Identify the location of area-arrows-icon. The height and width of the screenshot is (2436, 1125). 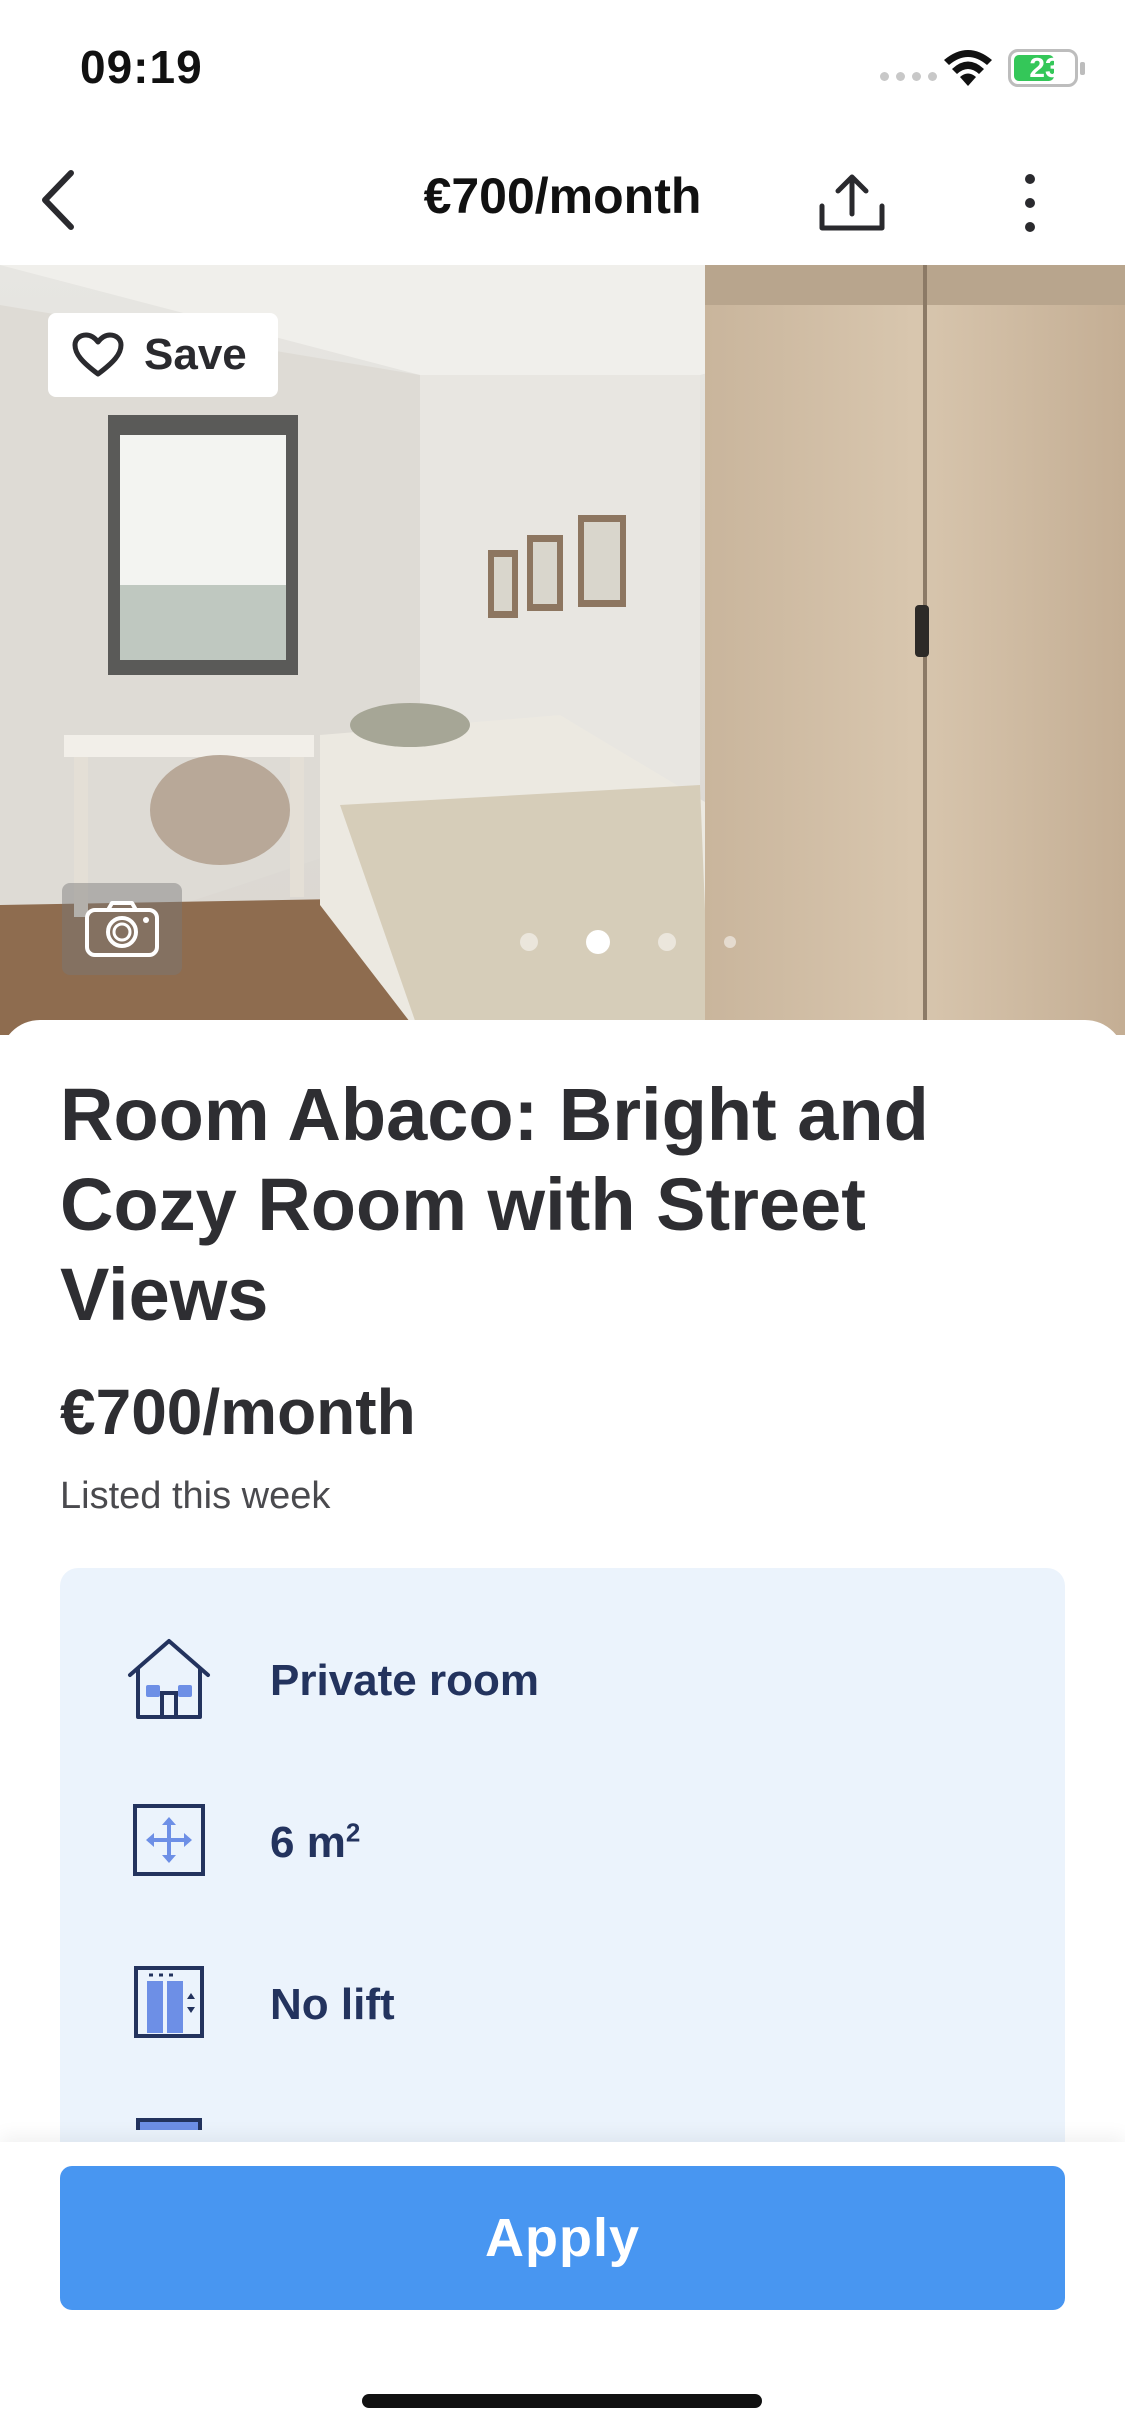
(169, 1840).